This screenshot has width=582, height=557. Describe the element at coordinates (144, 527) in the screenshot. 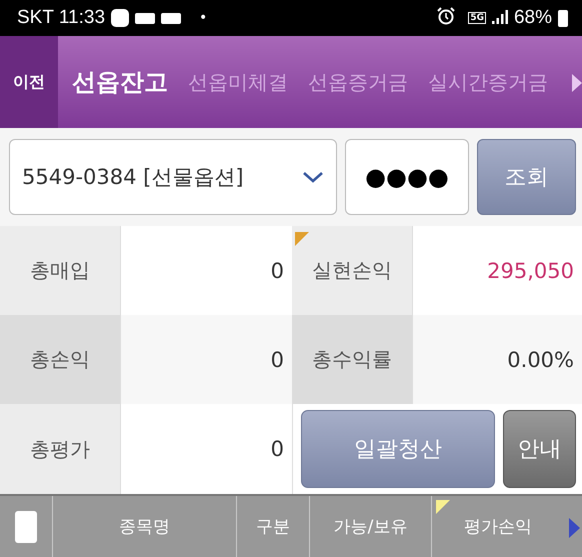

I see `column-header: 종목명` at that location.